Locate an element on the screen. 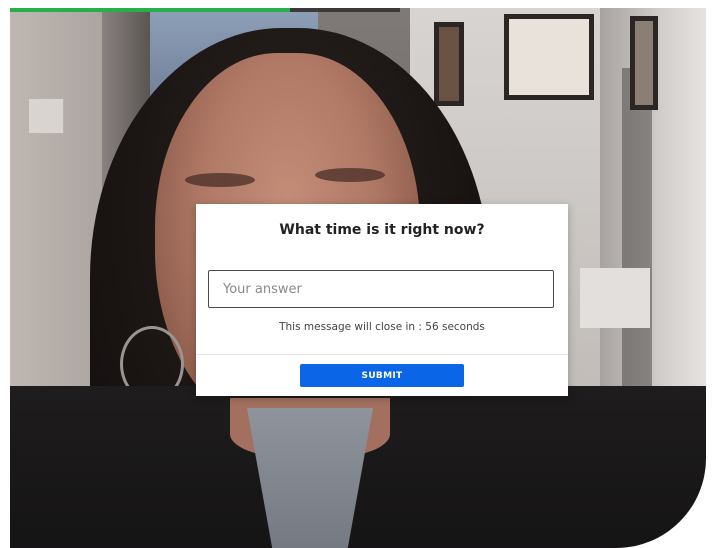  person-eyebrow-left is located at coordinates (220, 180).